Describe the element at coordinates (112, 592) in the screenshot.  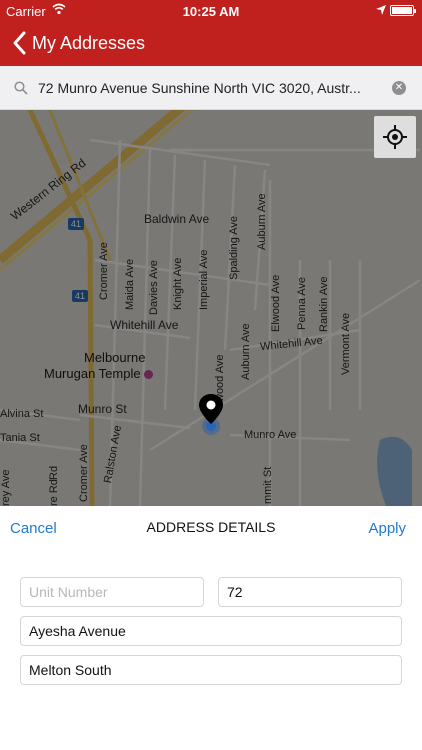
I see `unit-number-field` at that location.